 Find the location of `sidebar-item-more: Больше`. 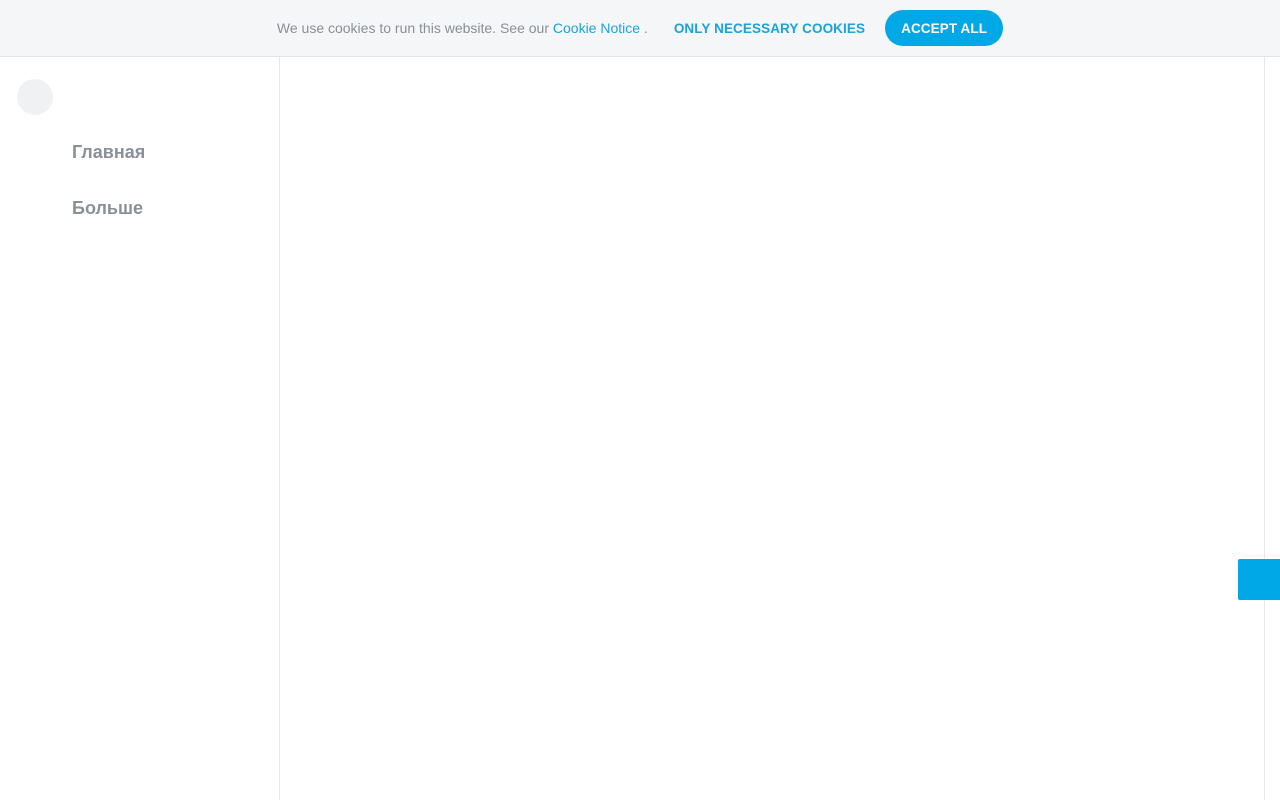

sidebar-item-more: Больше is located at coordinates (107, 208).